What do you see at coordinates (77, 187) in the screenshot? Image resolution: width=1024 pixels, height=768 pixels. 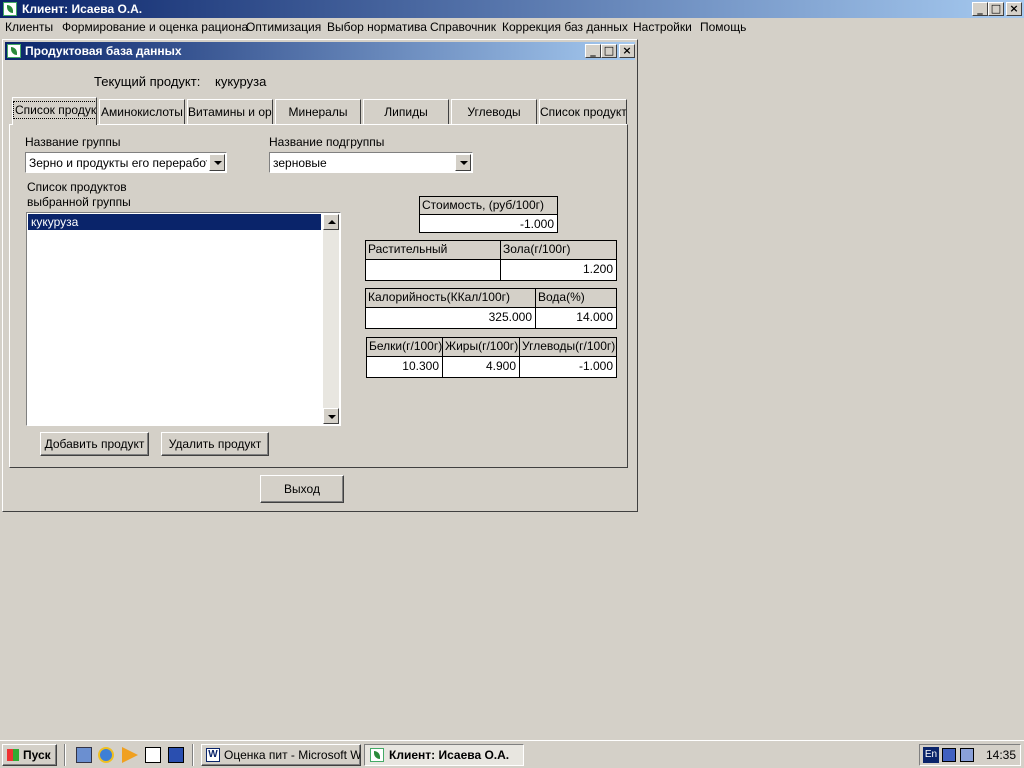 I see `product-list-label-1: Список продуктов` at bounding box center [77, 187].